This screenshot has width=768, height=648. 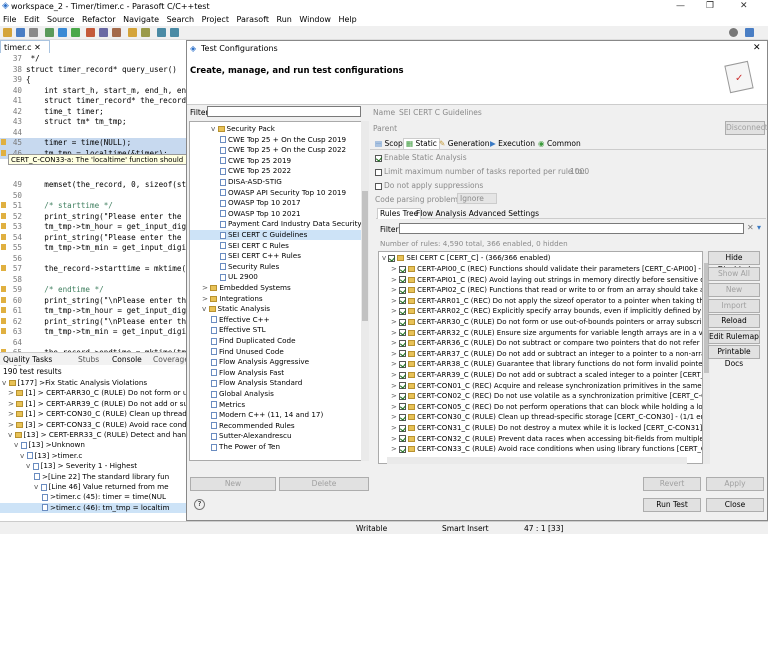 What do you see at coordinates (275, 214) in the screenshot?
I see `config-tree-item: OWASP Top 10 2021` at bounding box center [275, 214].